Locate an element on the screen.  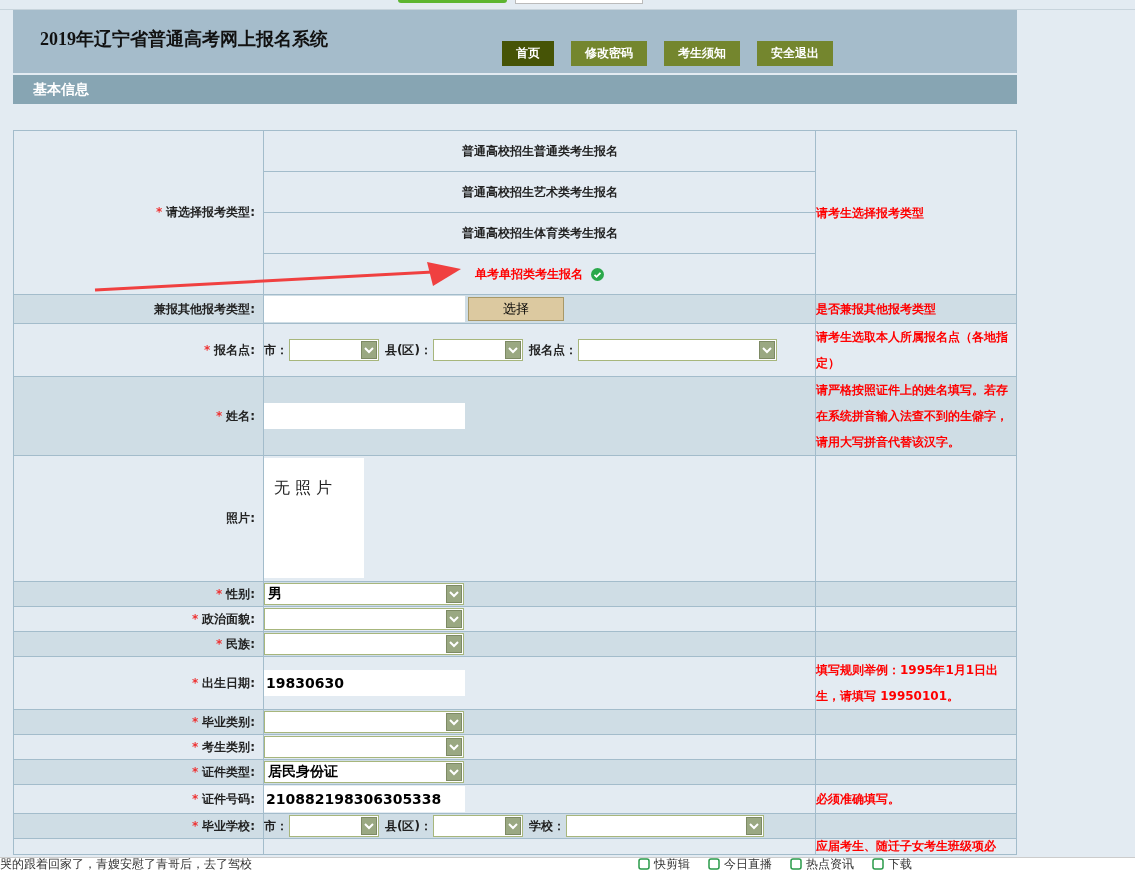
field-label: 考生类别: is located at coordinates (228, 746).